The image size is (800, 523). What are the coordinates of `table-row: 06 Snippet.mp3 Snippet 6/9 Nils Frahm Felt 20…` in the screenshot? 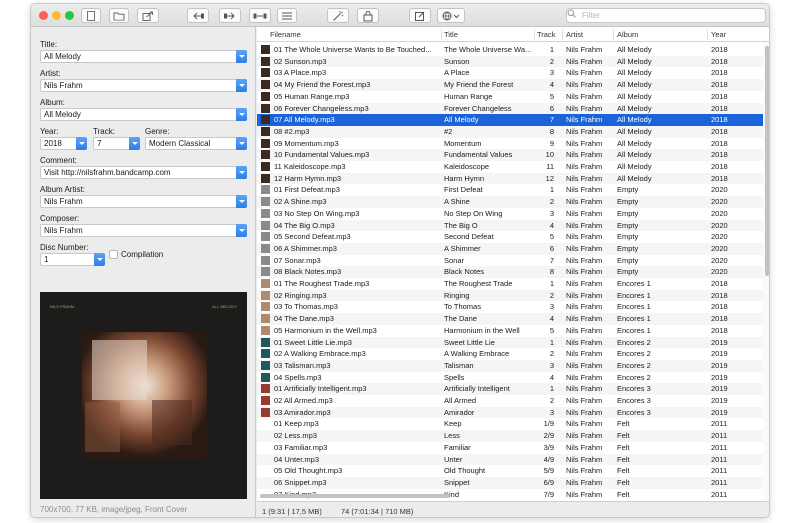 It's located at (510, 482).